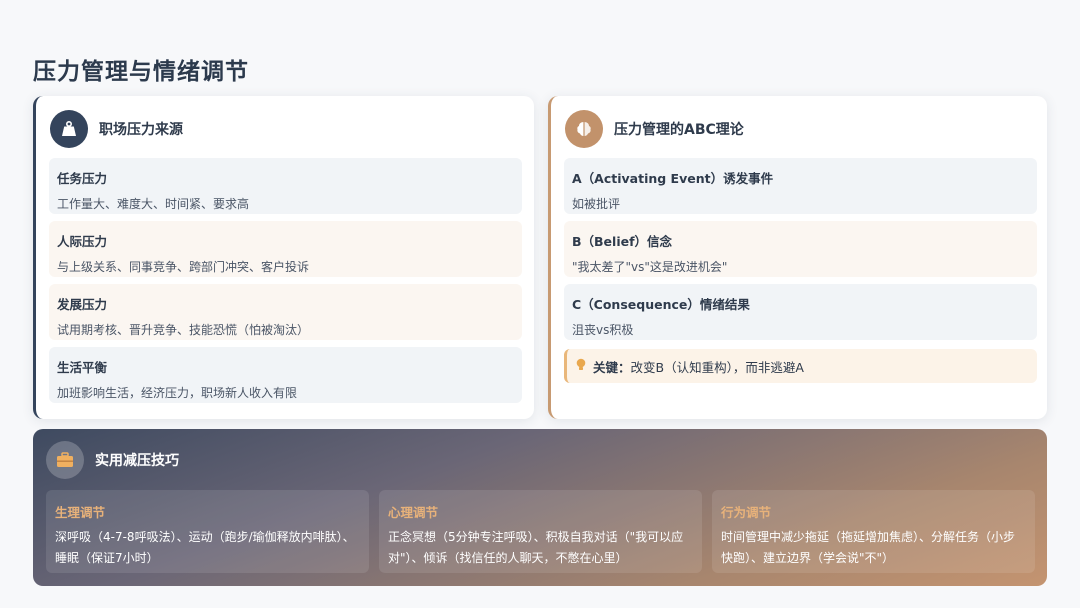 This screenshot has width=1080, height=608. What do you see at coordinates (153, 204) in the screenshot?
I see `item-desc: 工作量大、难度大、时间紧、要求高` at bounding box center [153, 204].